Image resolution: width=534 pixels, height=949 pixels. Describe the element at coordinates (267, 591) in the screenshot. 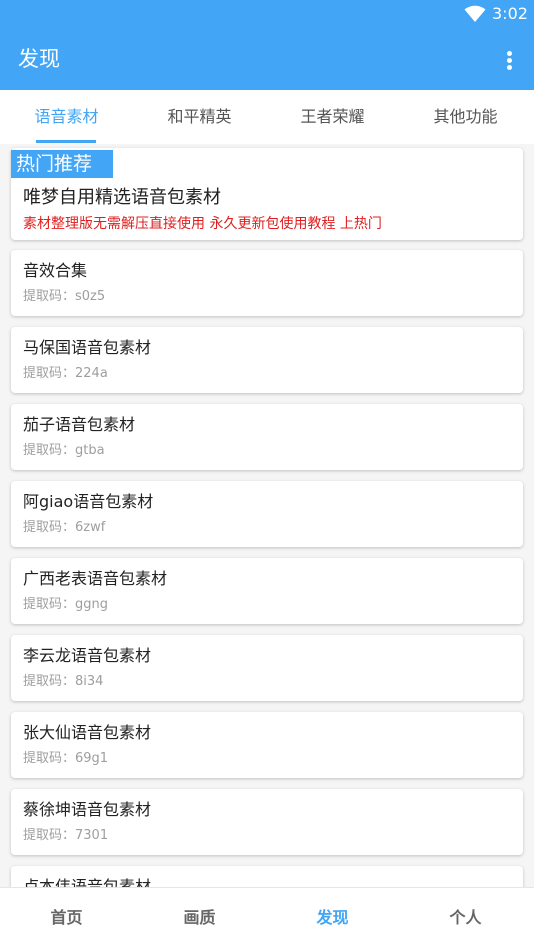

I see `list-item: 广西老表语音包素材 提取码：ggng` at that location.